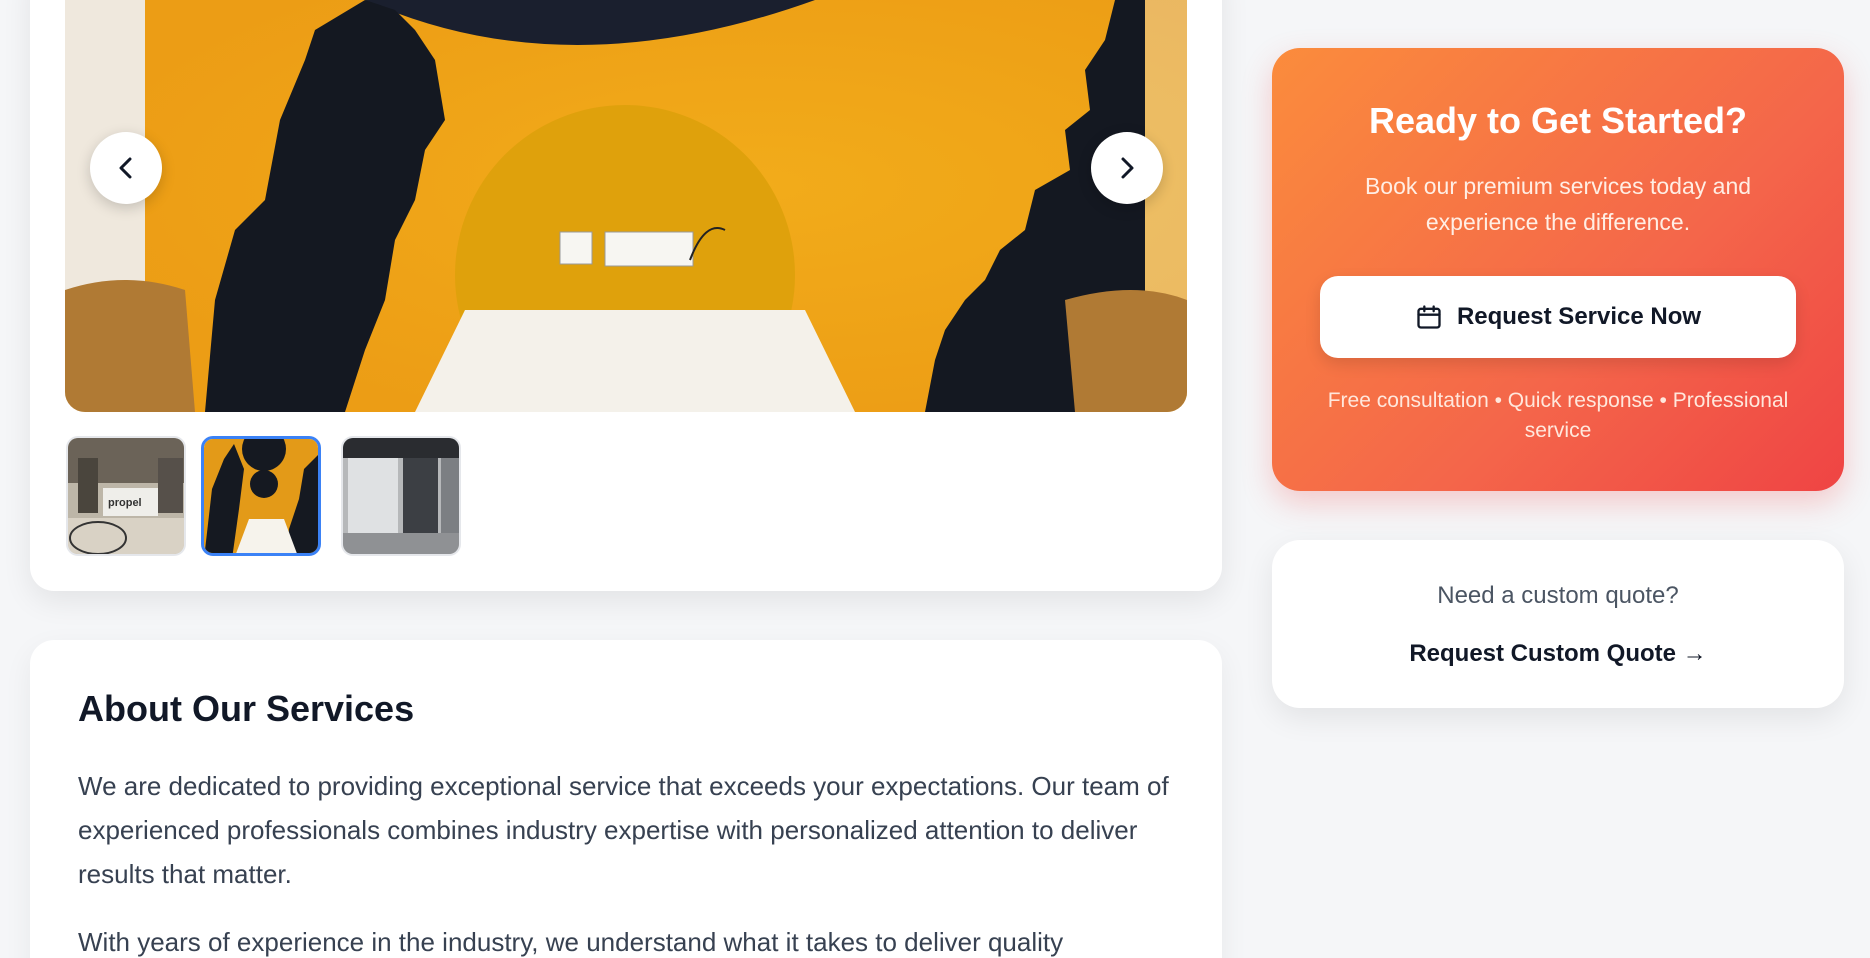 Image resolution: width=1870 pixels, height=958 pixels. Describe the element at coordinates (246, 708) in the screenshot. I see `about-title: About Our Services` at that location.